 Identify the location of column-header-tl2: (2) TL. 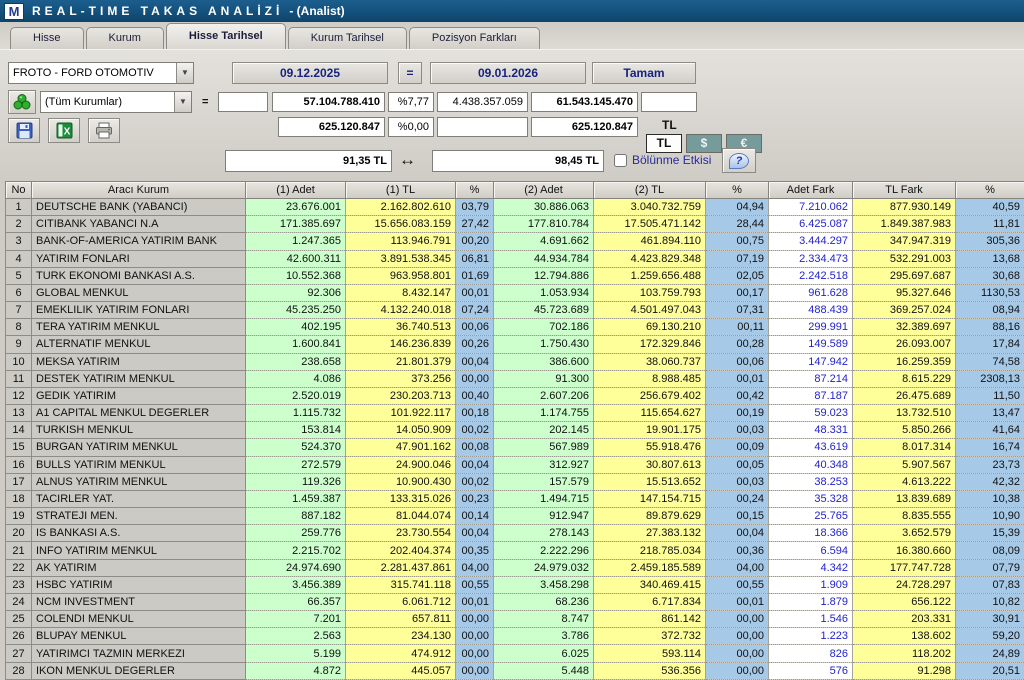
(649, 190).